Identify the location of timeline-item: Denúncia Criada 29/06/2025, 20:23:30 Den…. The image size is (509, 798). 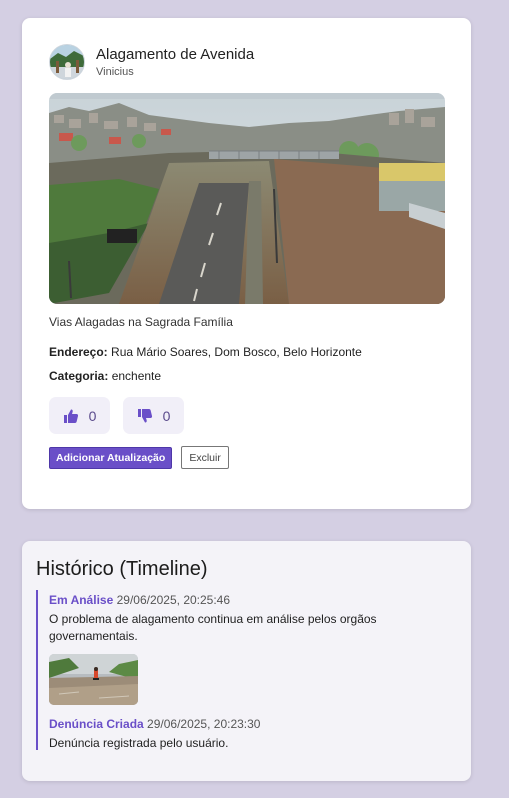
(253, 733).